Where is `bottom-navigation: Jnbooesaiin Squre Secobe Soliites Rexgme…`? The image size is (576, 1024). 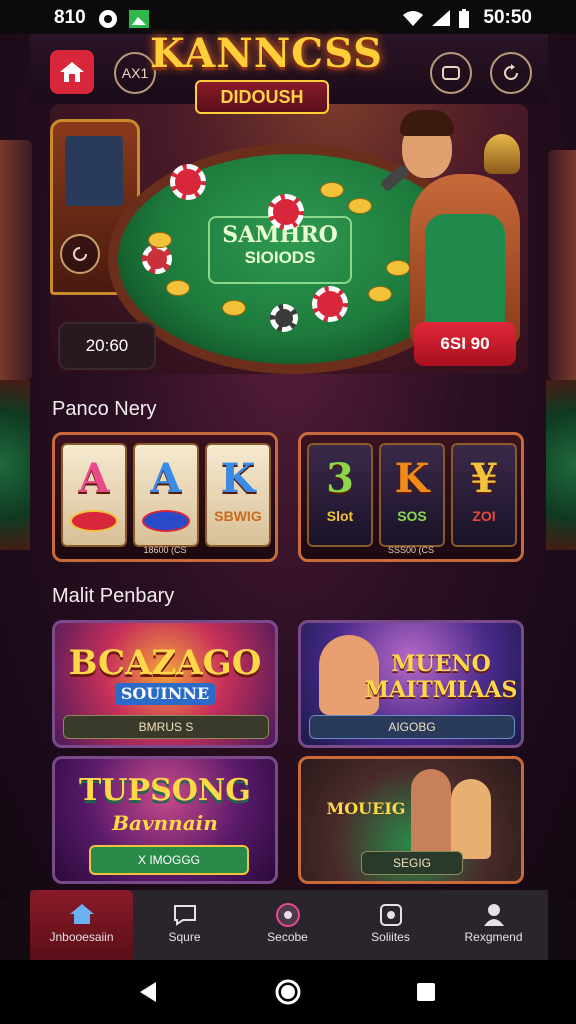
bottom-navigation: Jnbooesaiin Squre Secobe Soliites Rexgme… is located at coordinates (289, 925).